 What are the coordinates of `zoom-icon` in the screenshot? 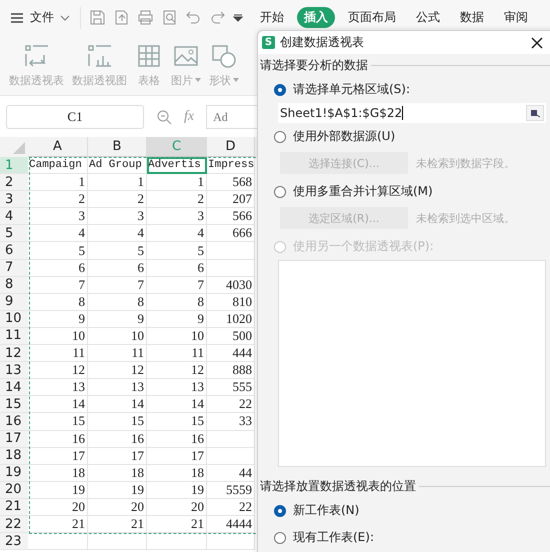 It's located at (164, 117).